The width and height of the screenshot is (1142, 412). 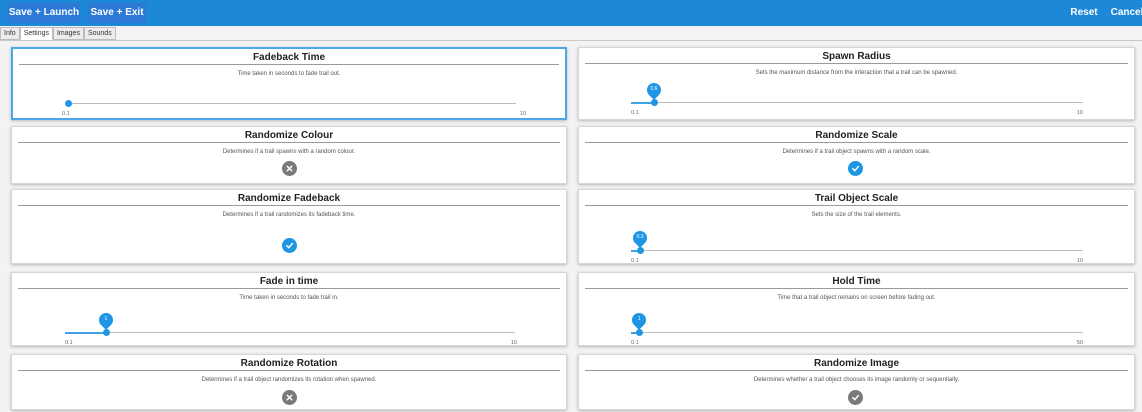 What do you see at coordinates (1079, 343) in the screenshot?
I see `slider-max-label: 50` at bounding box center [1079, 343].